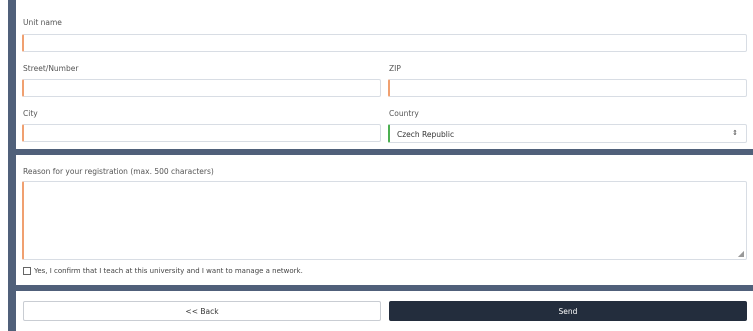 The width and height of the screenshot is (753, 331). I want to click on unit-name-input, so click(384, 43).